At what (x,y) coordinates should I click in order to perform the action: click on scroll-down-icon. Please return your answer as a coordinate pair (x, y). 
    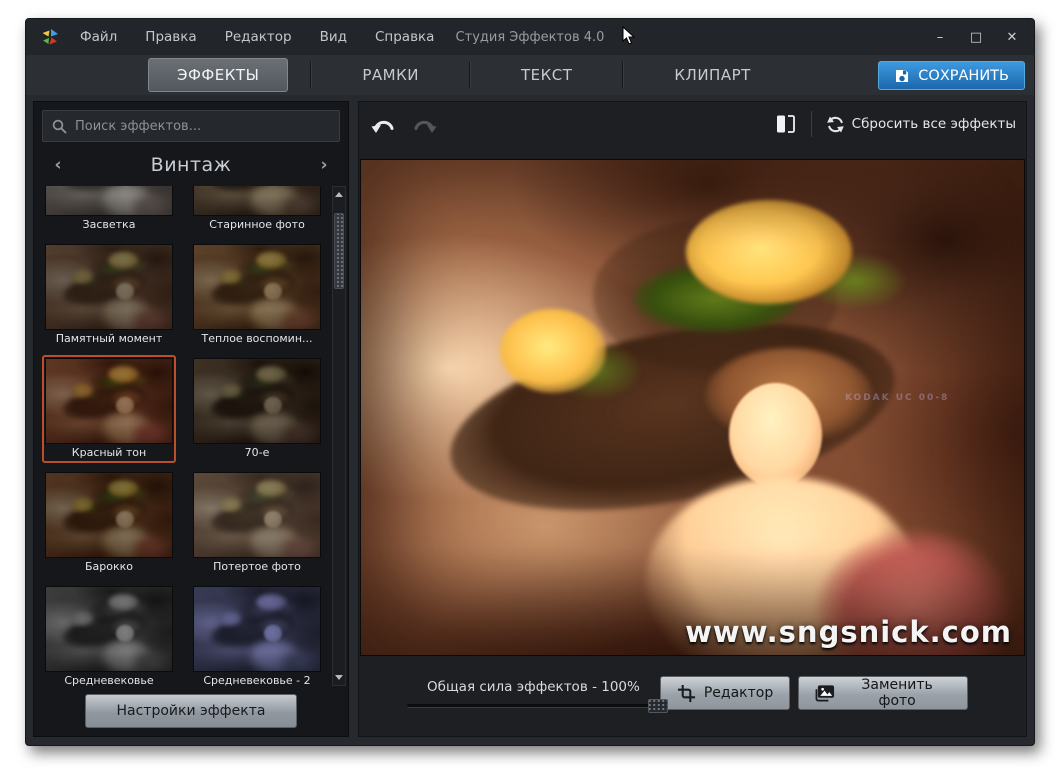
    Looking at the image, I should click on (339, 677).